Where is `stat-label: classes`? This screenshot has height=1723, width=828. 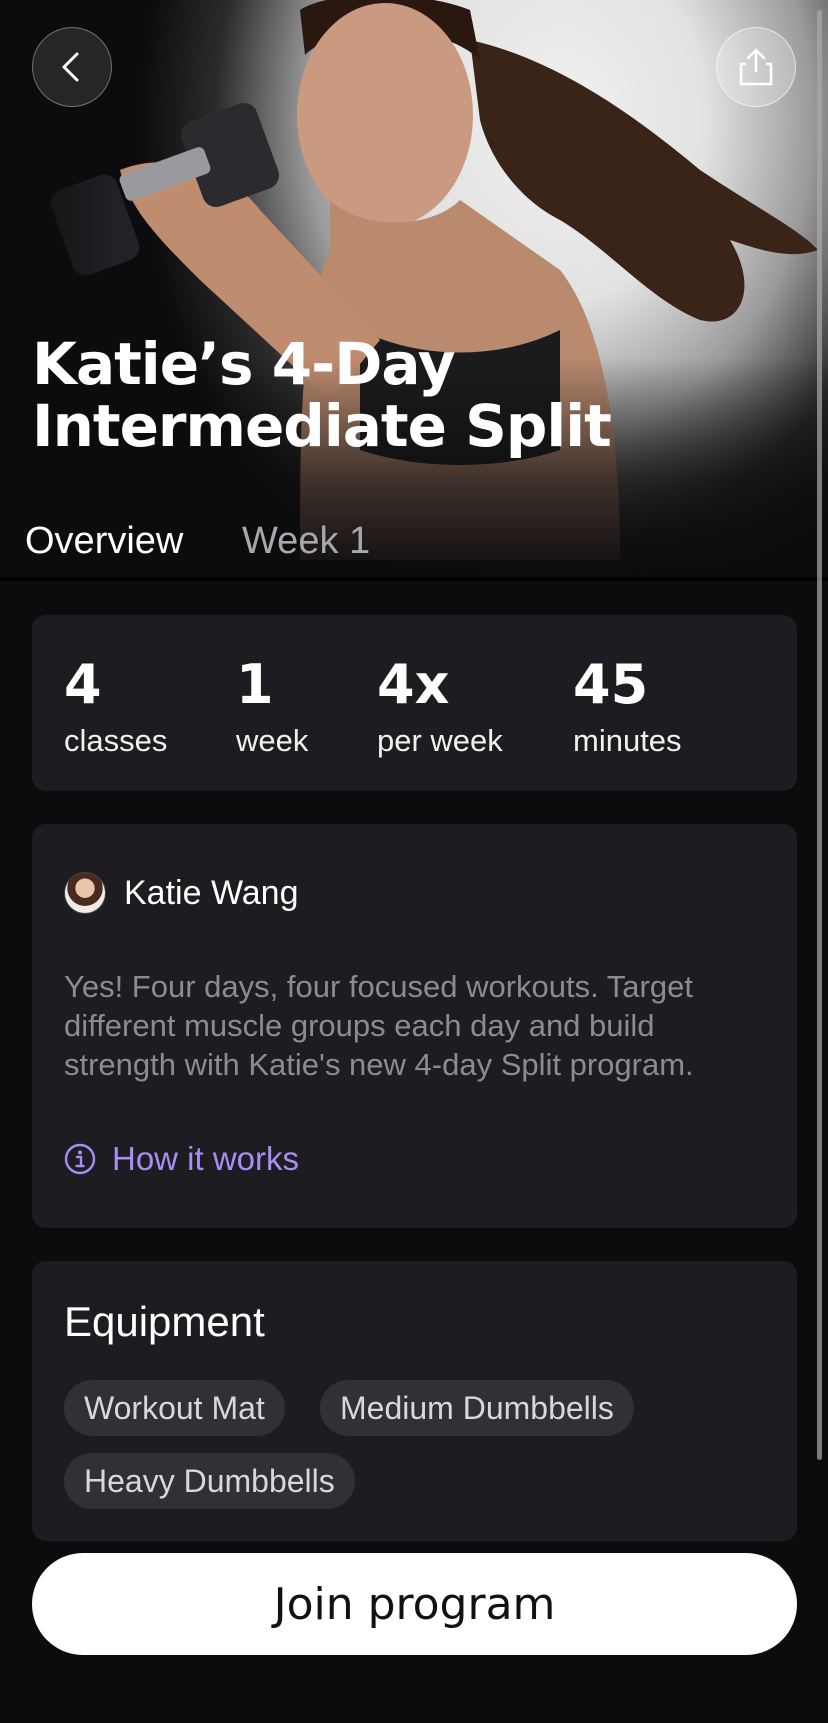 stat-label: classes is located at coordinates (116, 740).